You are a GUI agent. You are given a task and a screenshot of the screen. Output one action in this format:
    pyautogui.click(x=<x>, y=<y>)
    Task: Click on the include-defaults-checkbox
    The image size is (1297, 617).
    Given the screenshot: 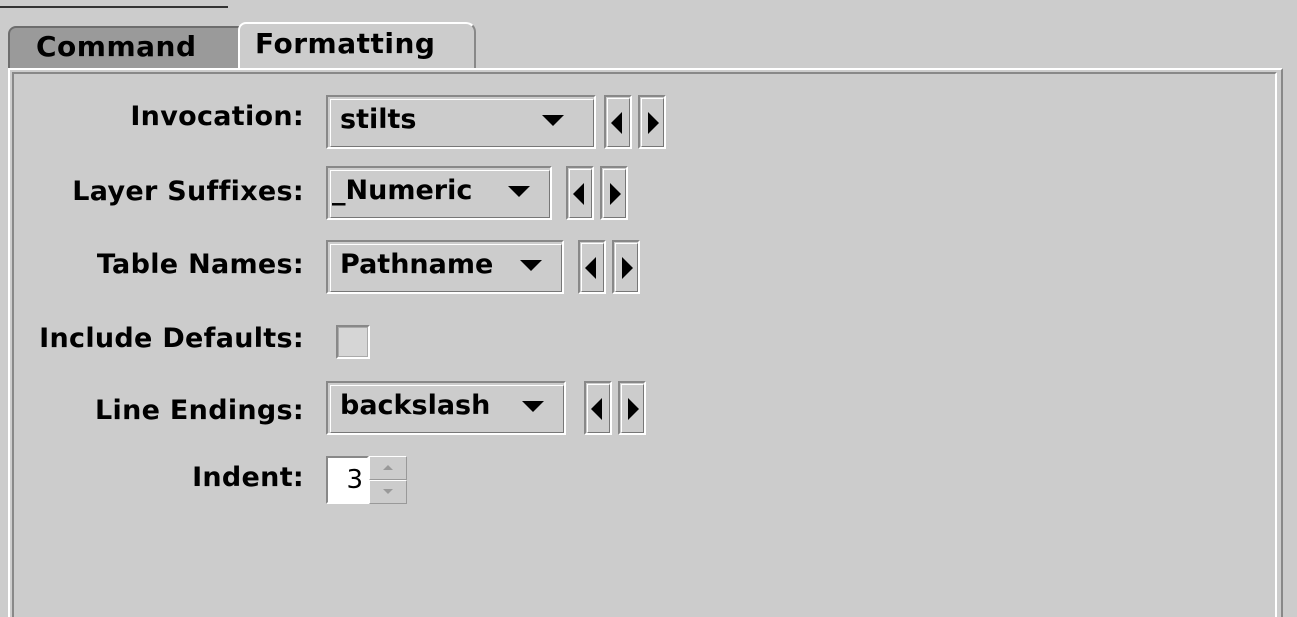 What is the action you would take?
    pyautogui.click(x=353, y=342)
    